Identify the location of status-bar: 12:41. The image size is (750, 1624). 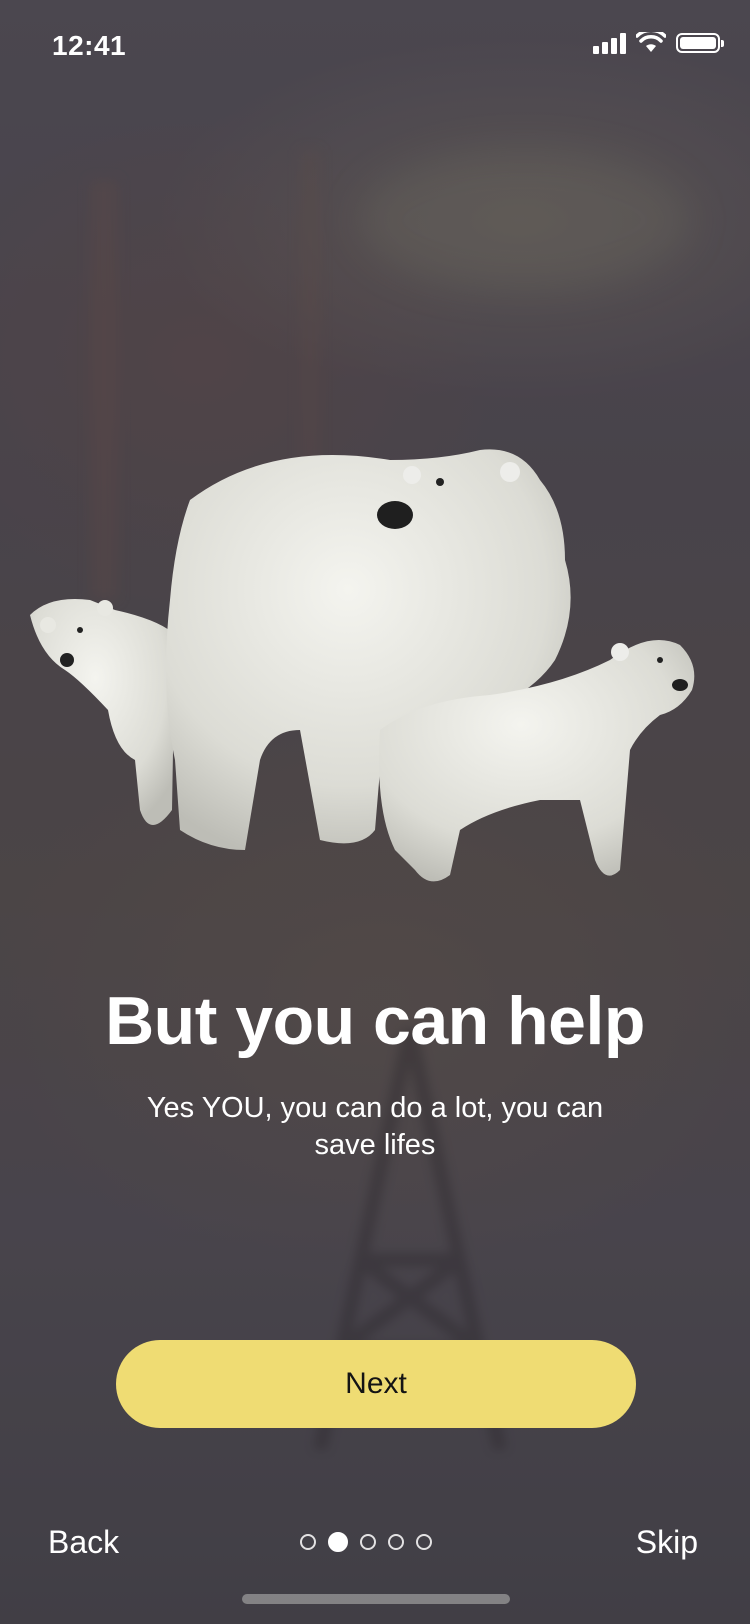
(375, 47).